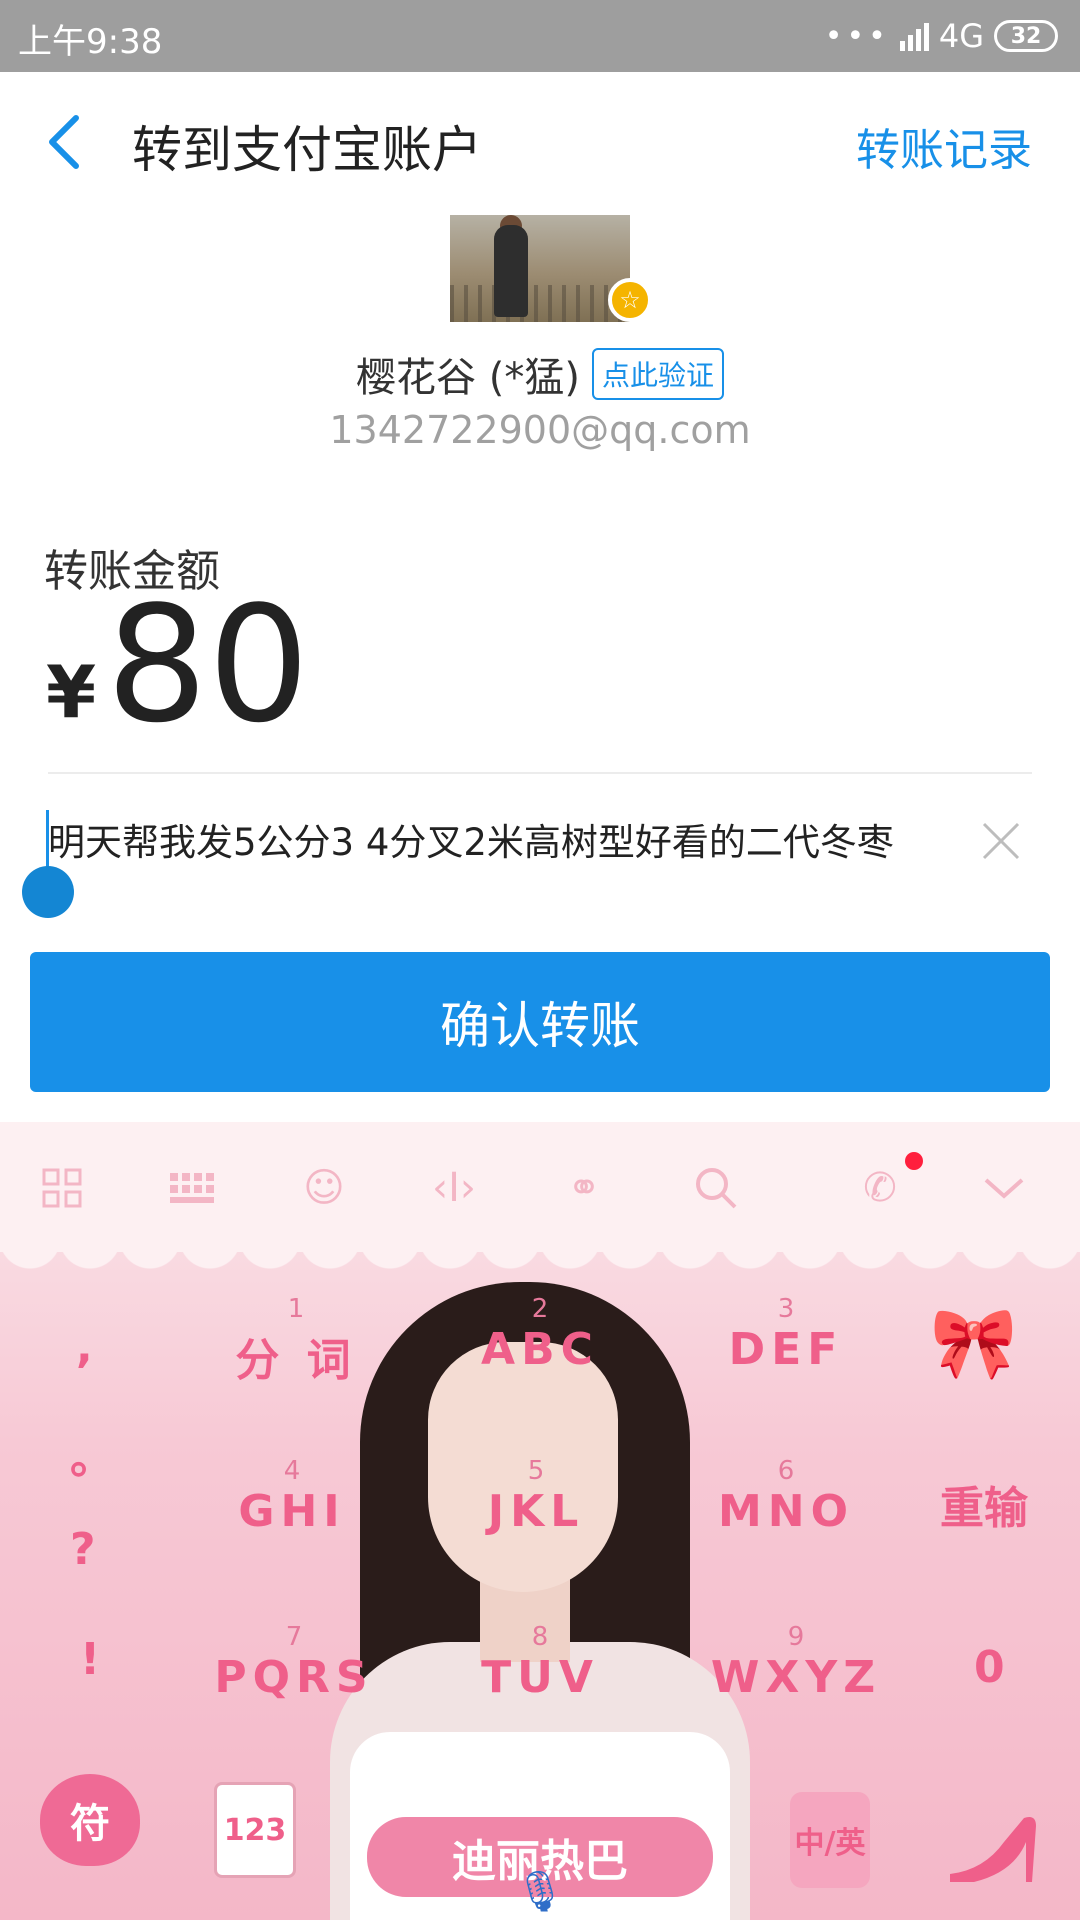 The image size is (1080, 1920). I want to click on divider, so click(540, 773).